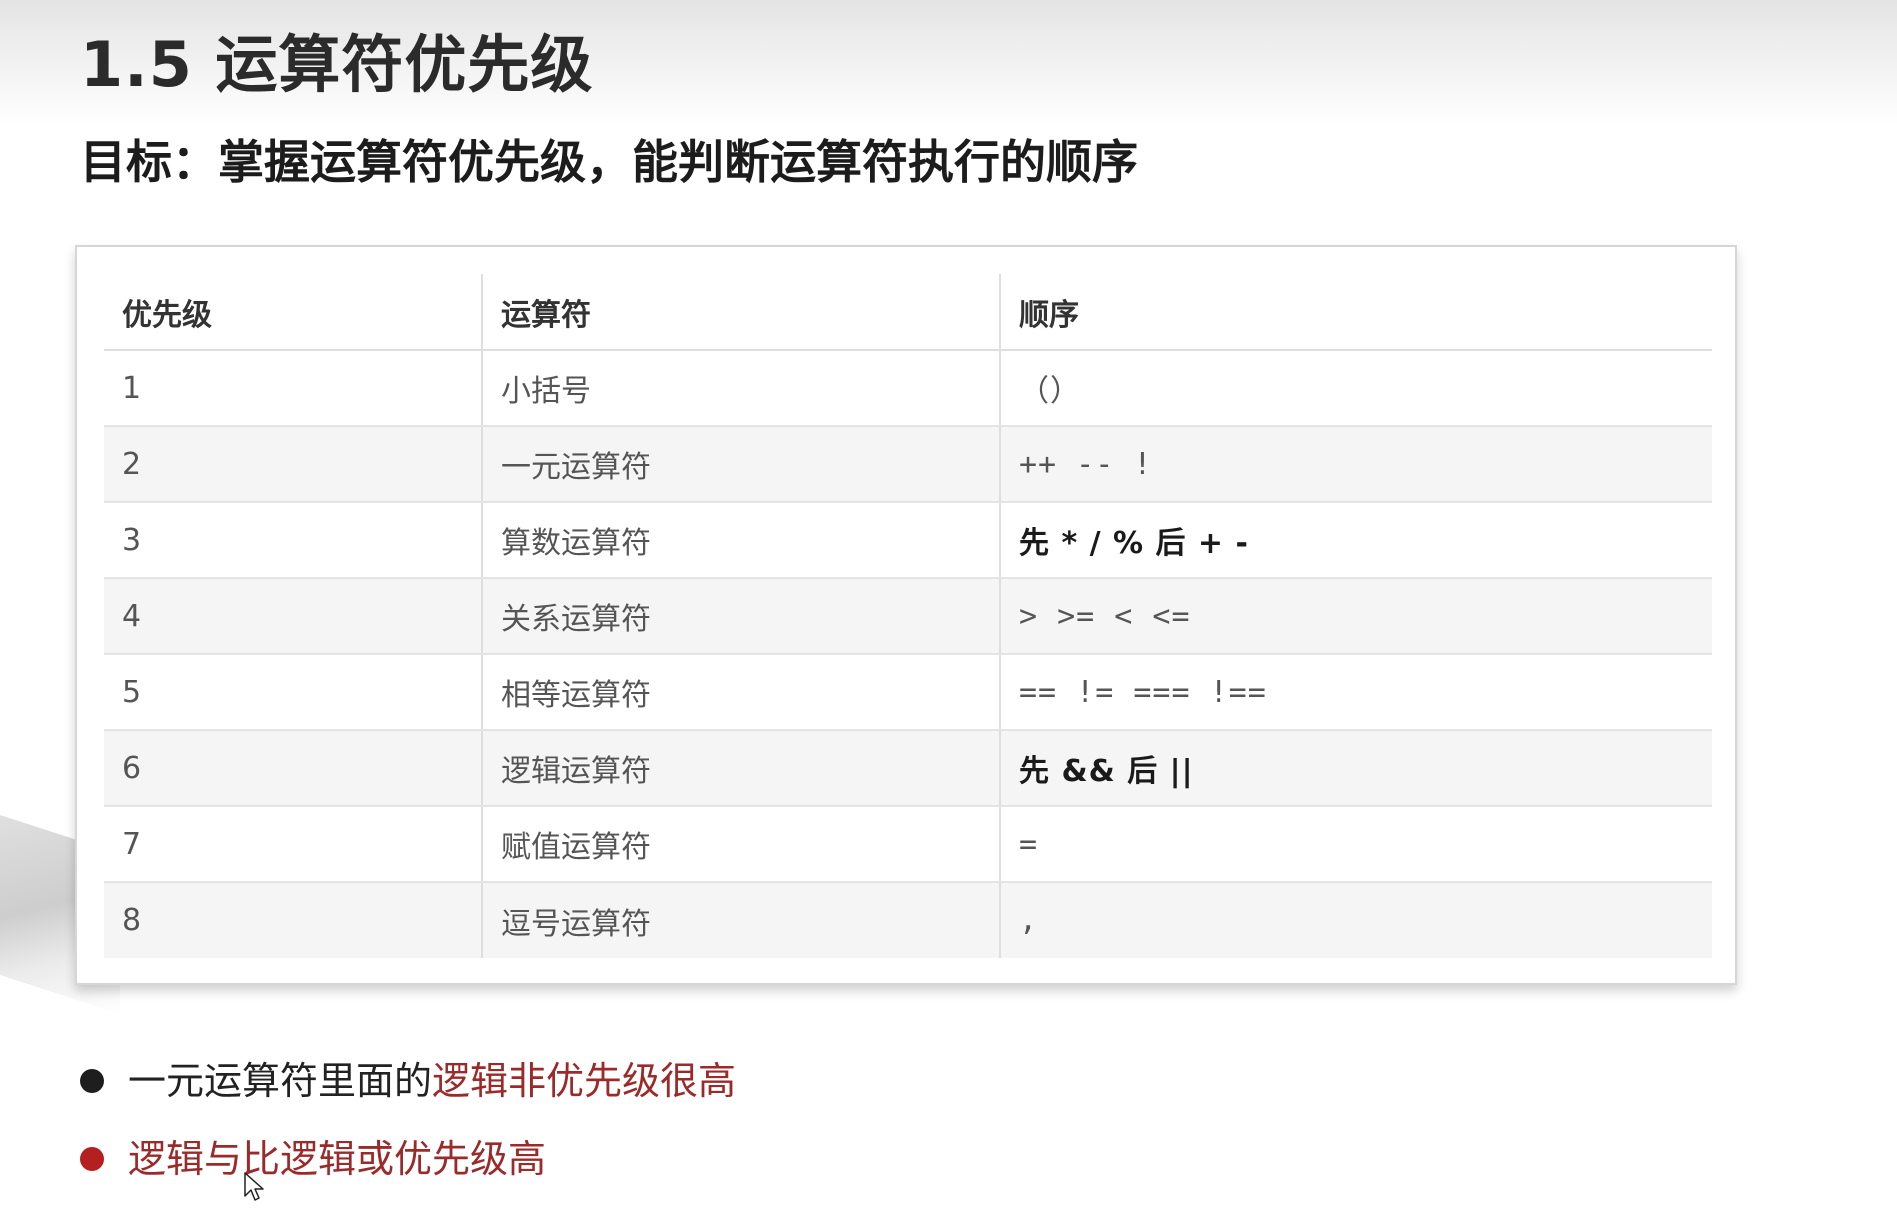 This screenshot has width=1897, height=1214. I want to click on priority-cell: 3, so click(293, 540).